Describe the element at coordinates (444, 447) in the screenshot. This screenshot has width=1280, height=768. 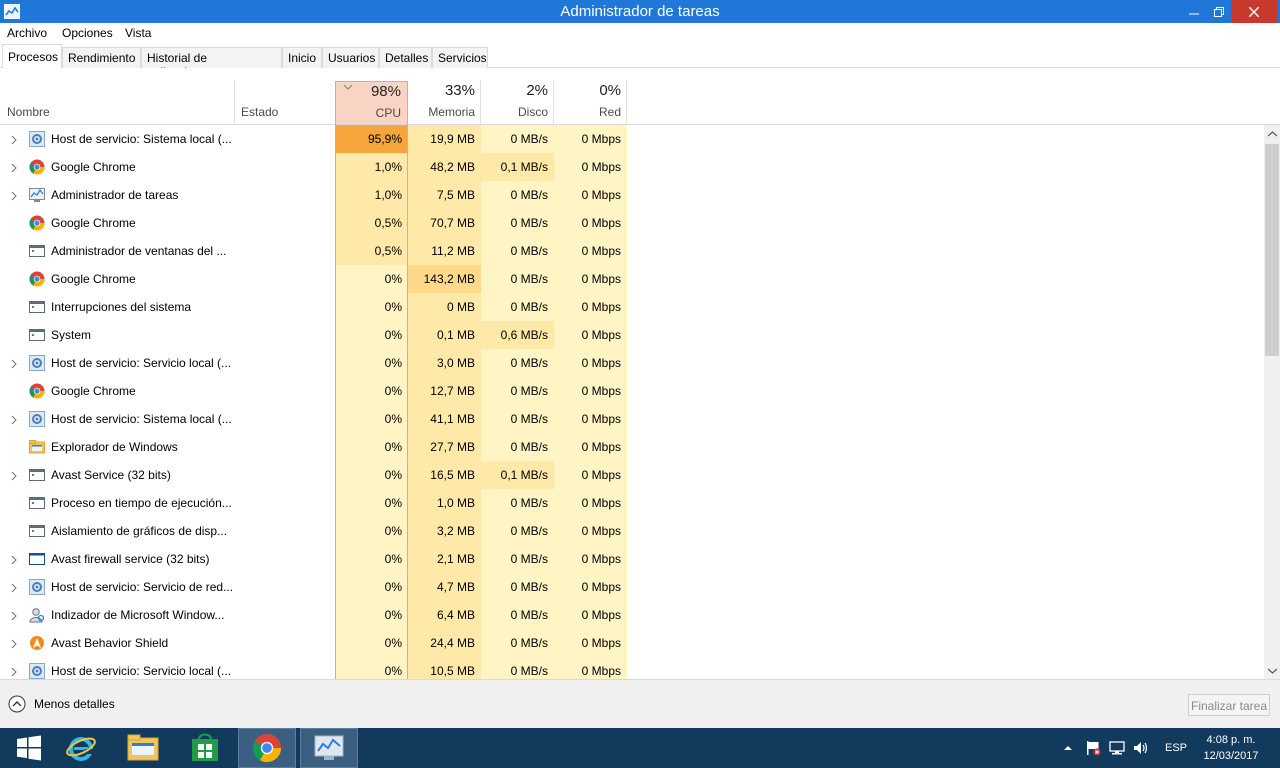
I see `memory-value: 27,7 MB` at that location.